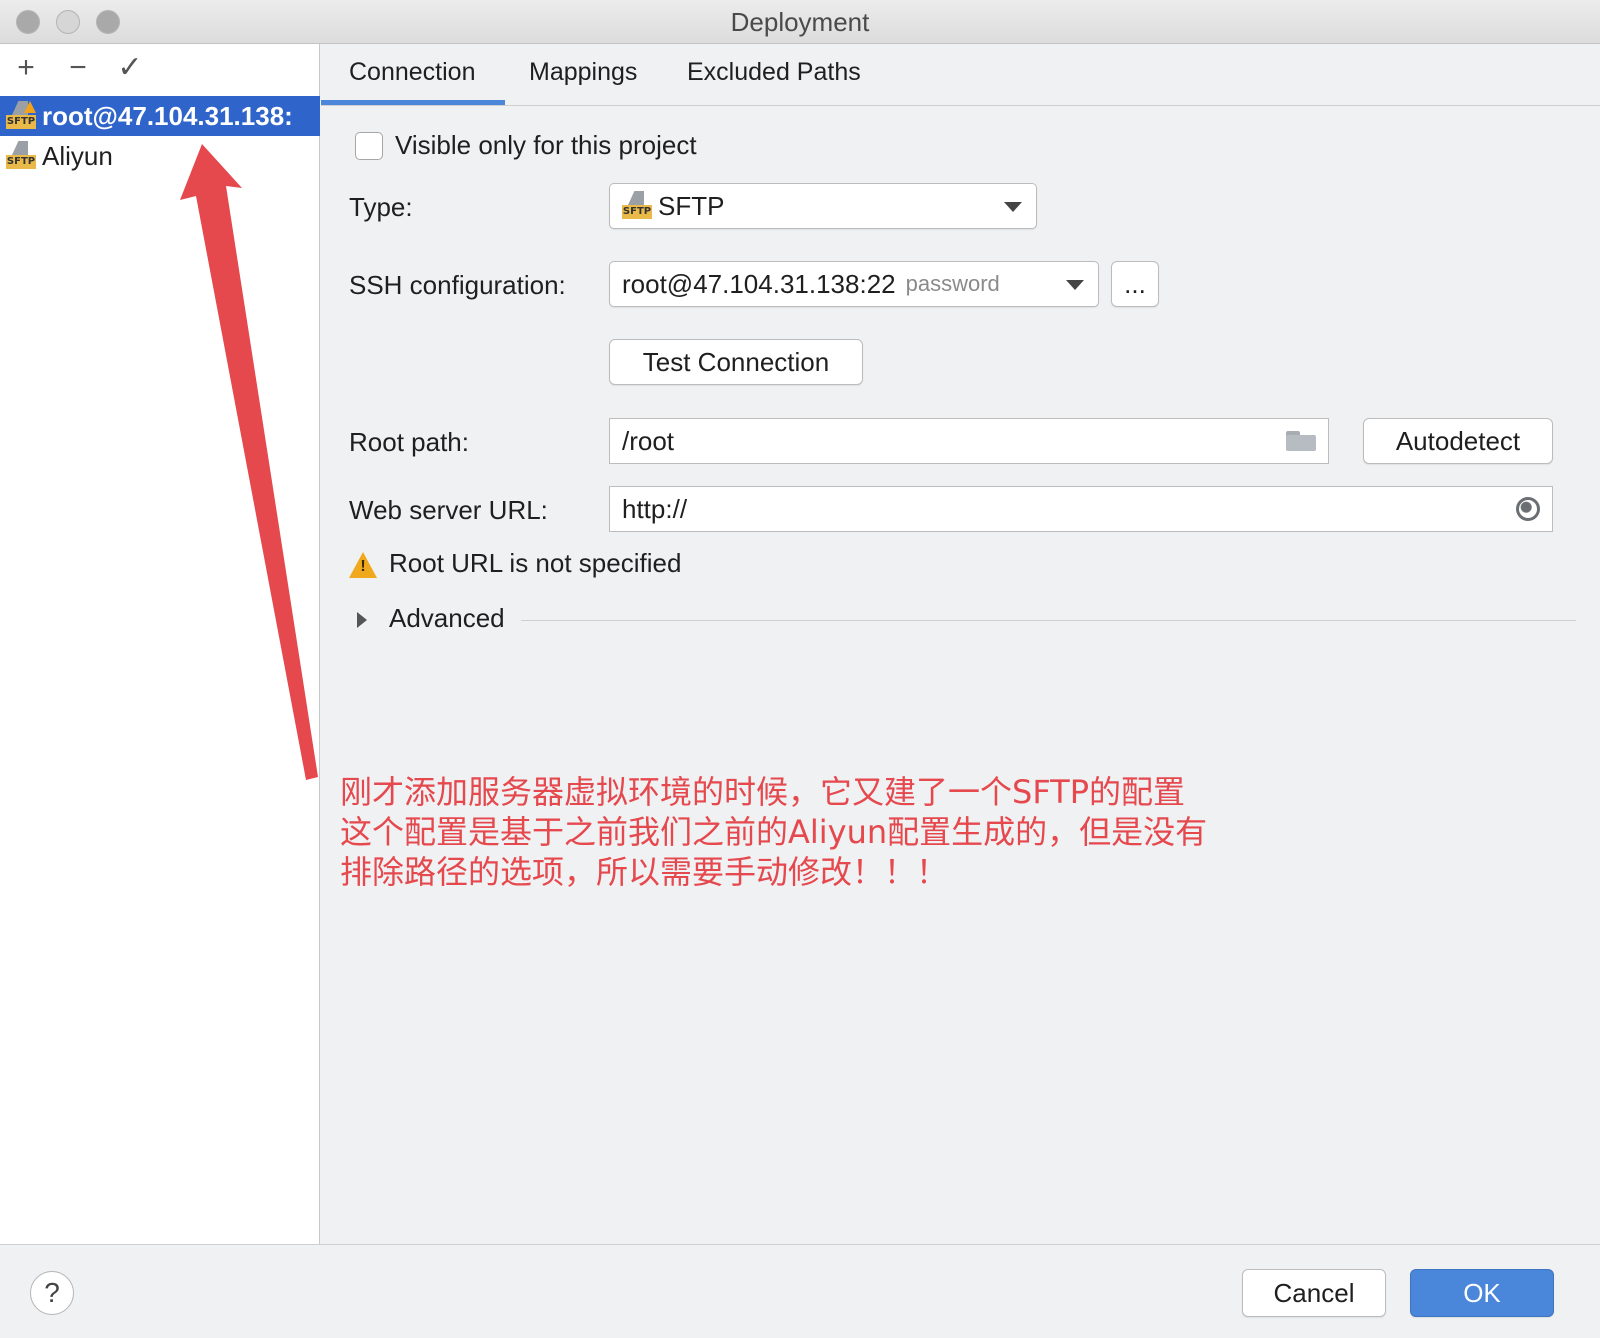 The height and width of the screenshot is (1338, 1600). What do you see at coordinates (409, 442) in the screenshot?
I see `root-path-label: Root path:` at bounding box center [409, 442].